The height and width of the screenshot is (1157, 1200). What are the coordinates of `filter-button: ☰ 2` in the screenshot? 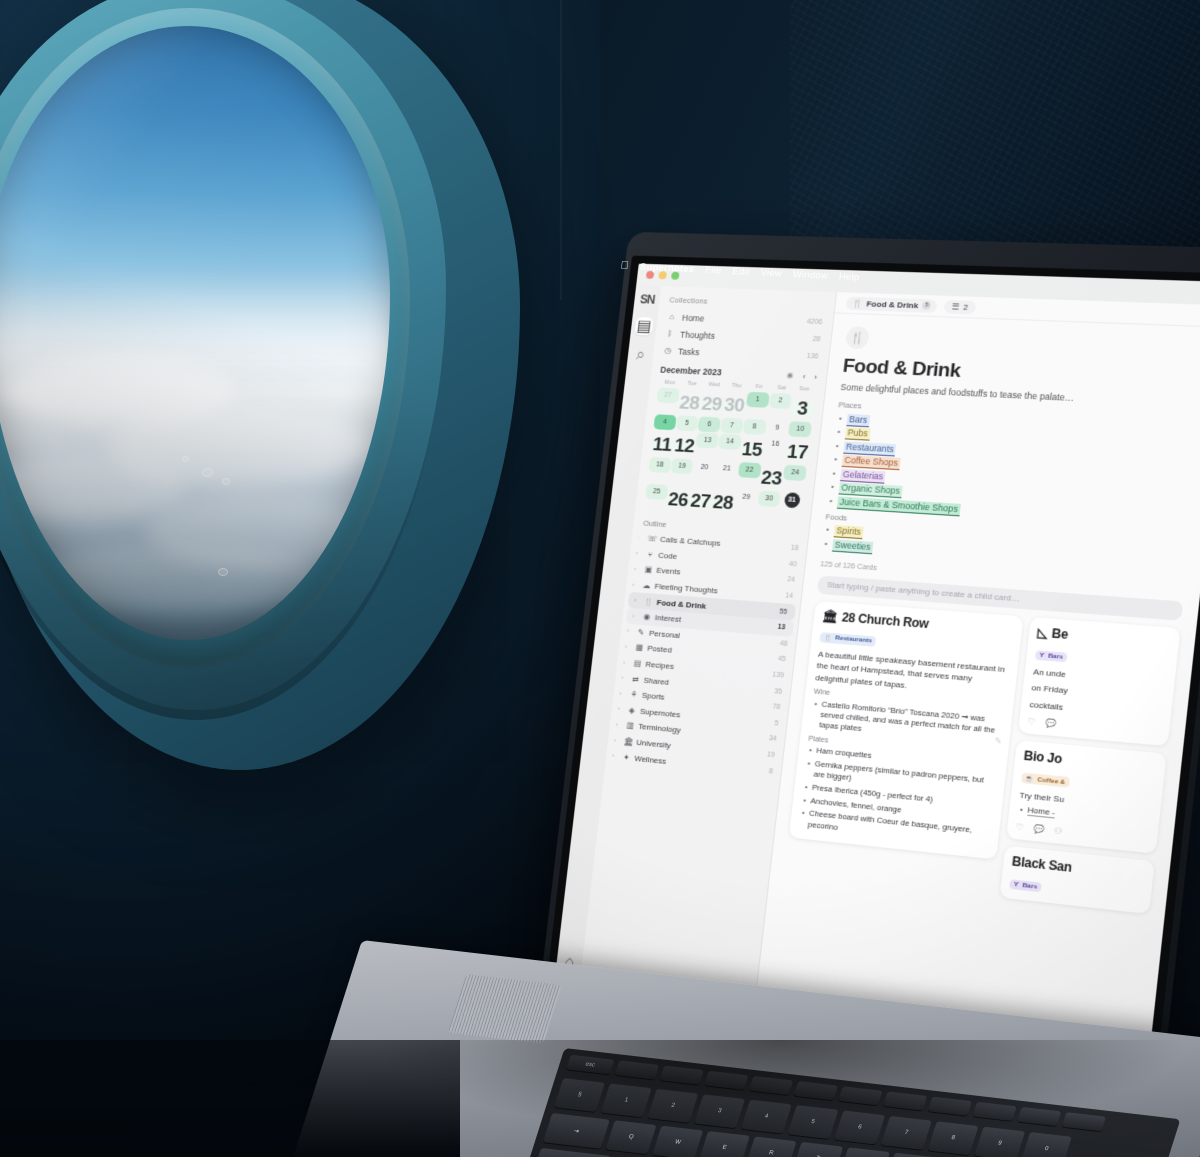 It's located at (960, 306).